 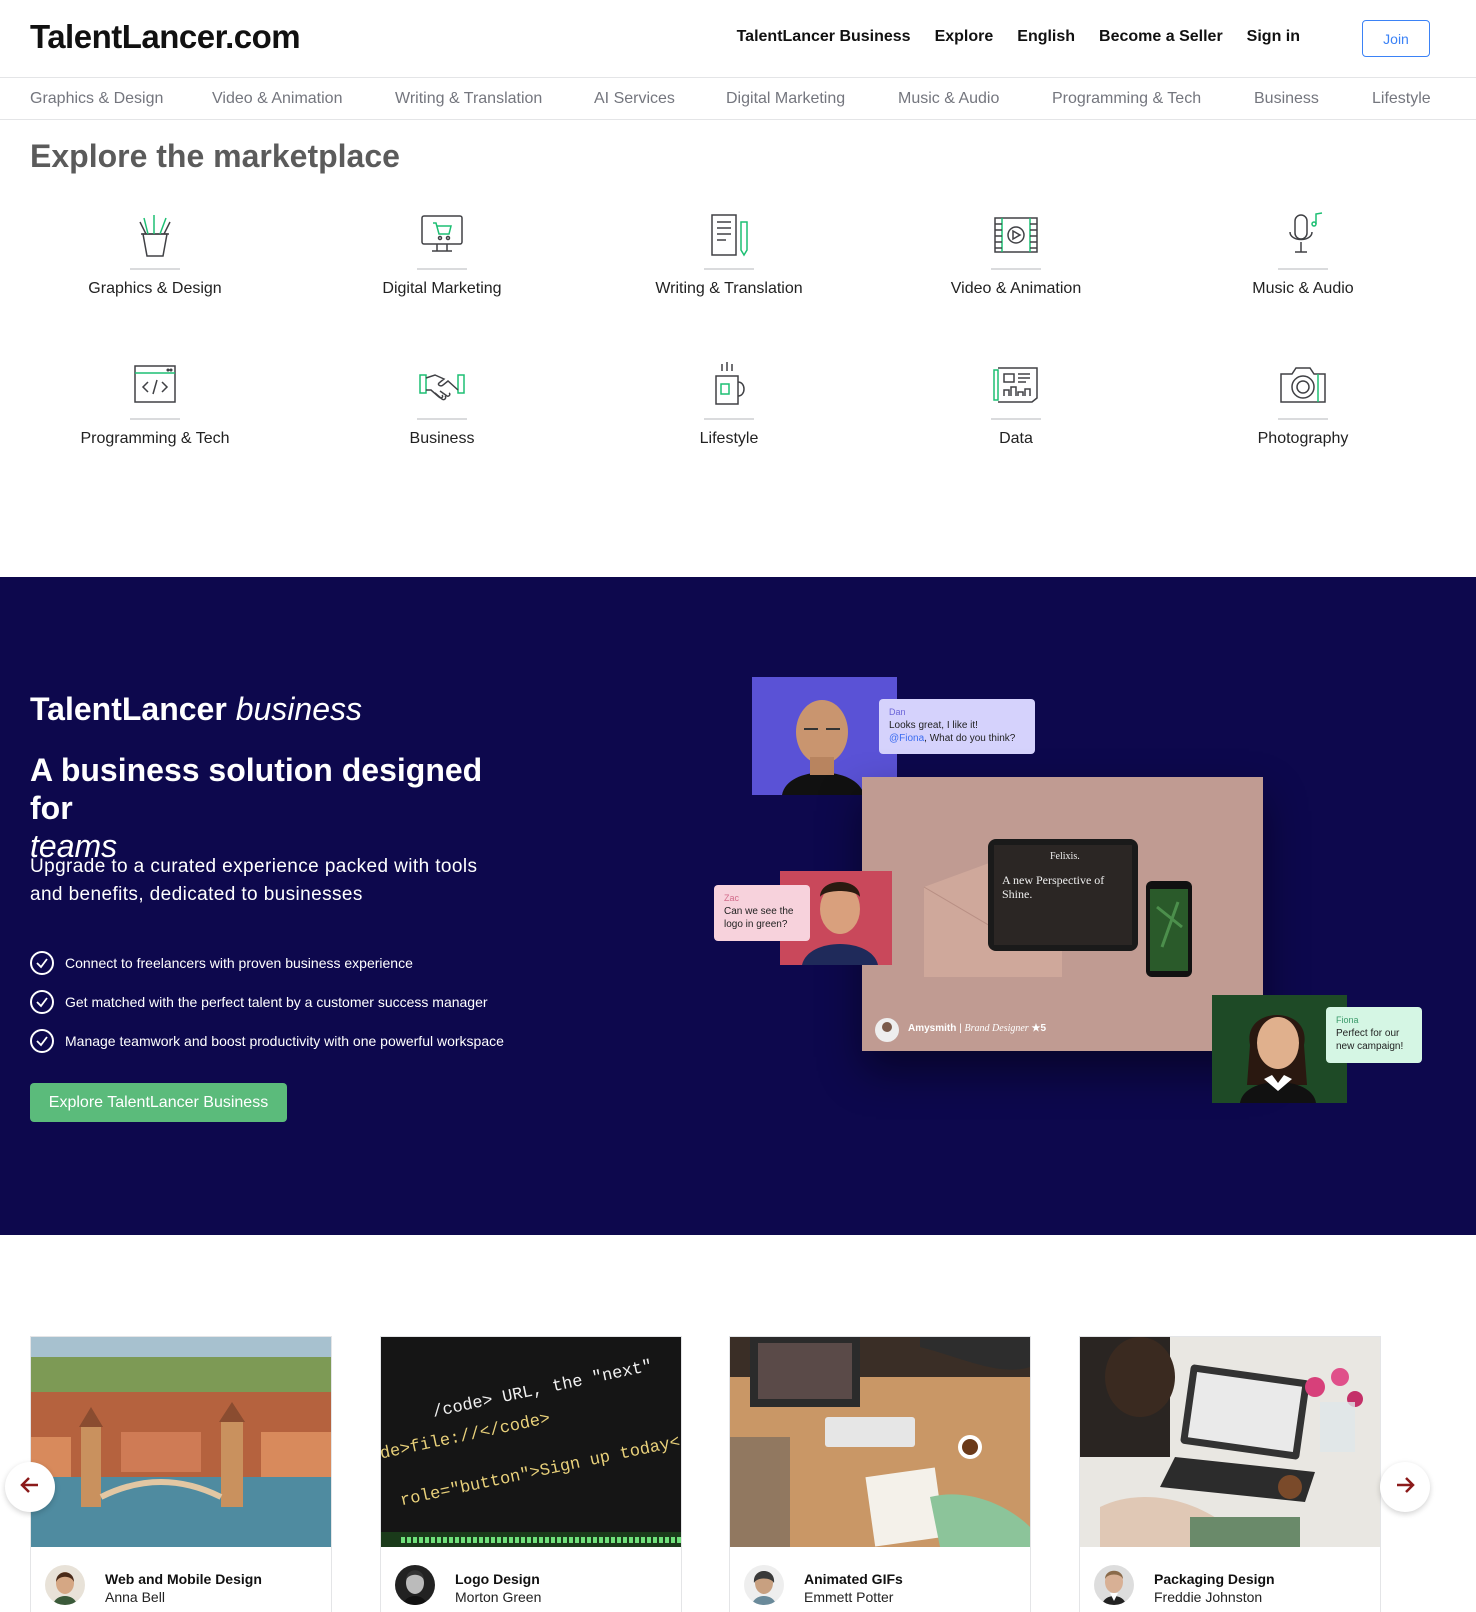 I want to click on designer-rating: ★5, so click(x=1039, y=1028).